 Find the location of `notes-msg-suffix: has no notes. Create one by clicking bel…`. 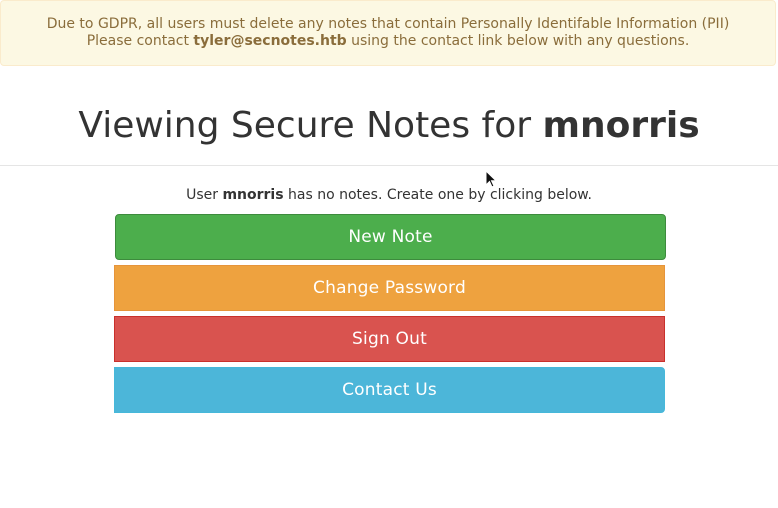

notes-msg-suffix: has no notes. Create one by clicking bel… is located at coordinates (437, 195).